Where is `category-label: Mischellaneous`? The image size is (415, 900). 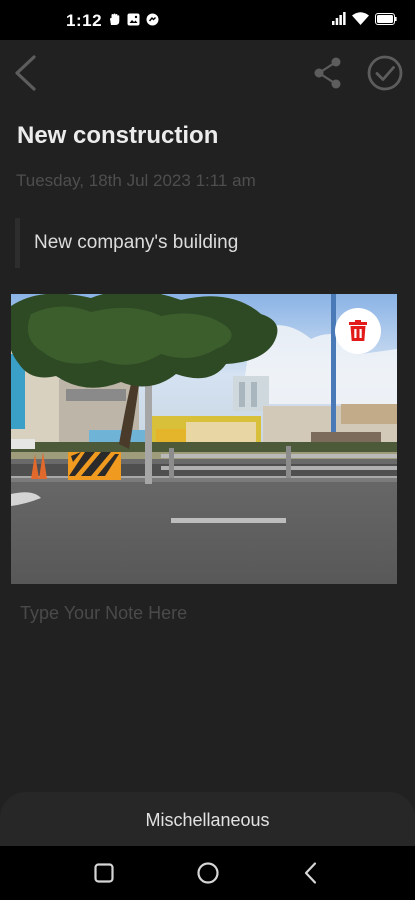
category-label: Mischellaneous is located at coordinates (207, 820).